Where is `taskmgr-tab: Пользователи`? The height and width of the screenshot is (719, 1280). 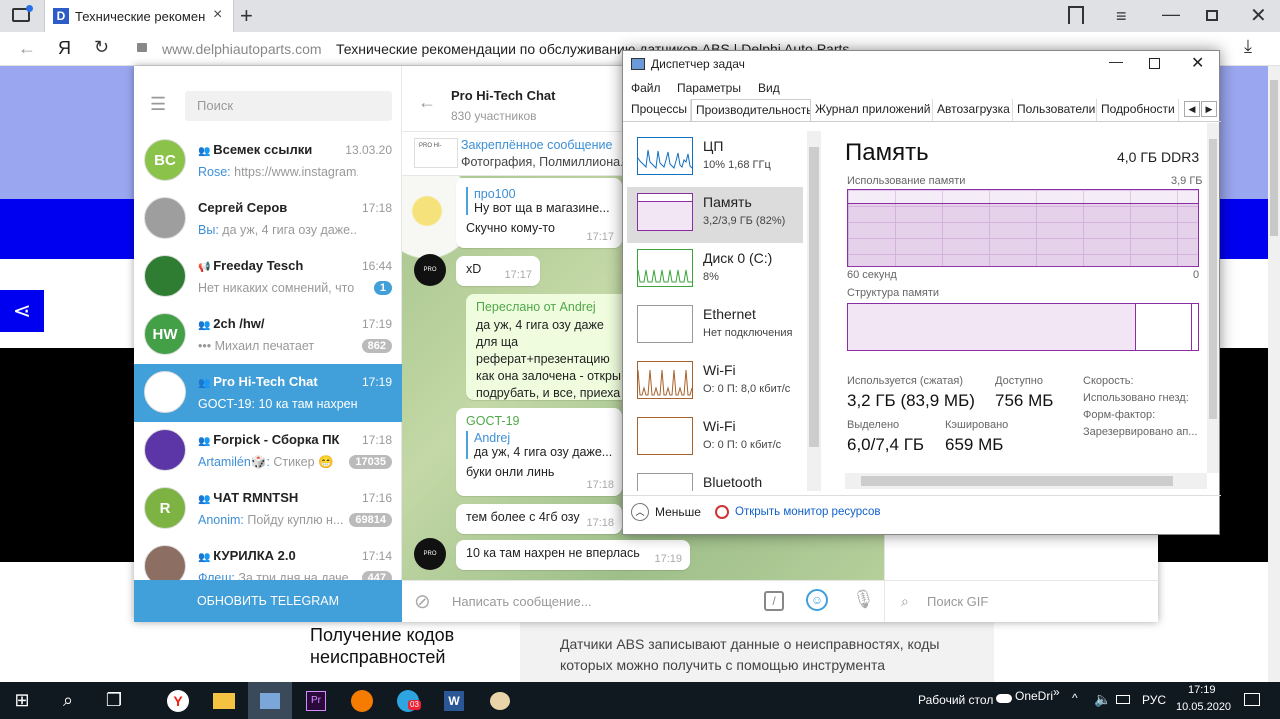
taskmgr-tab: Пользователи is located at coordinates (1055, 110).